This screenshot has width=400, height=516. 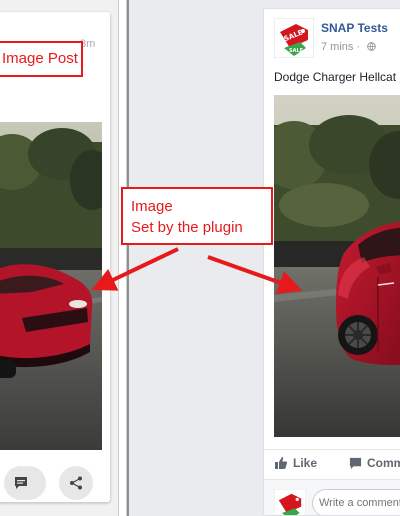 I want to click on comment-button: Comment, so click(x=374, y=463).